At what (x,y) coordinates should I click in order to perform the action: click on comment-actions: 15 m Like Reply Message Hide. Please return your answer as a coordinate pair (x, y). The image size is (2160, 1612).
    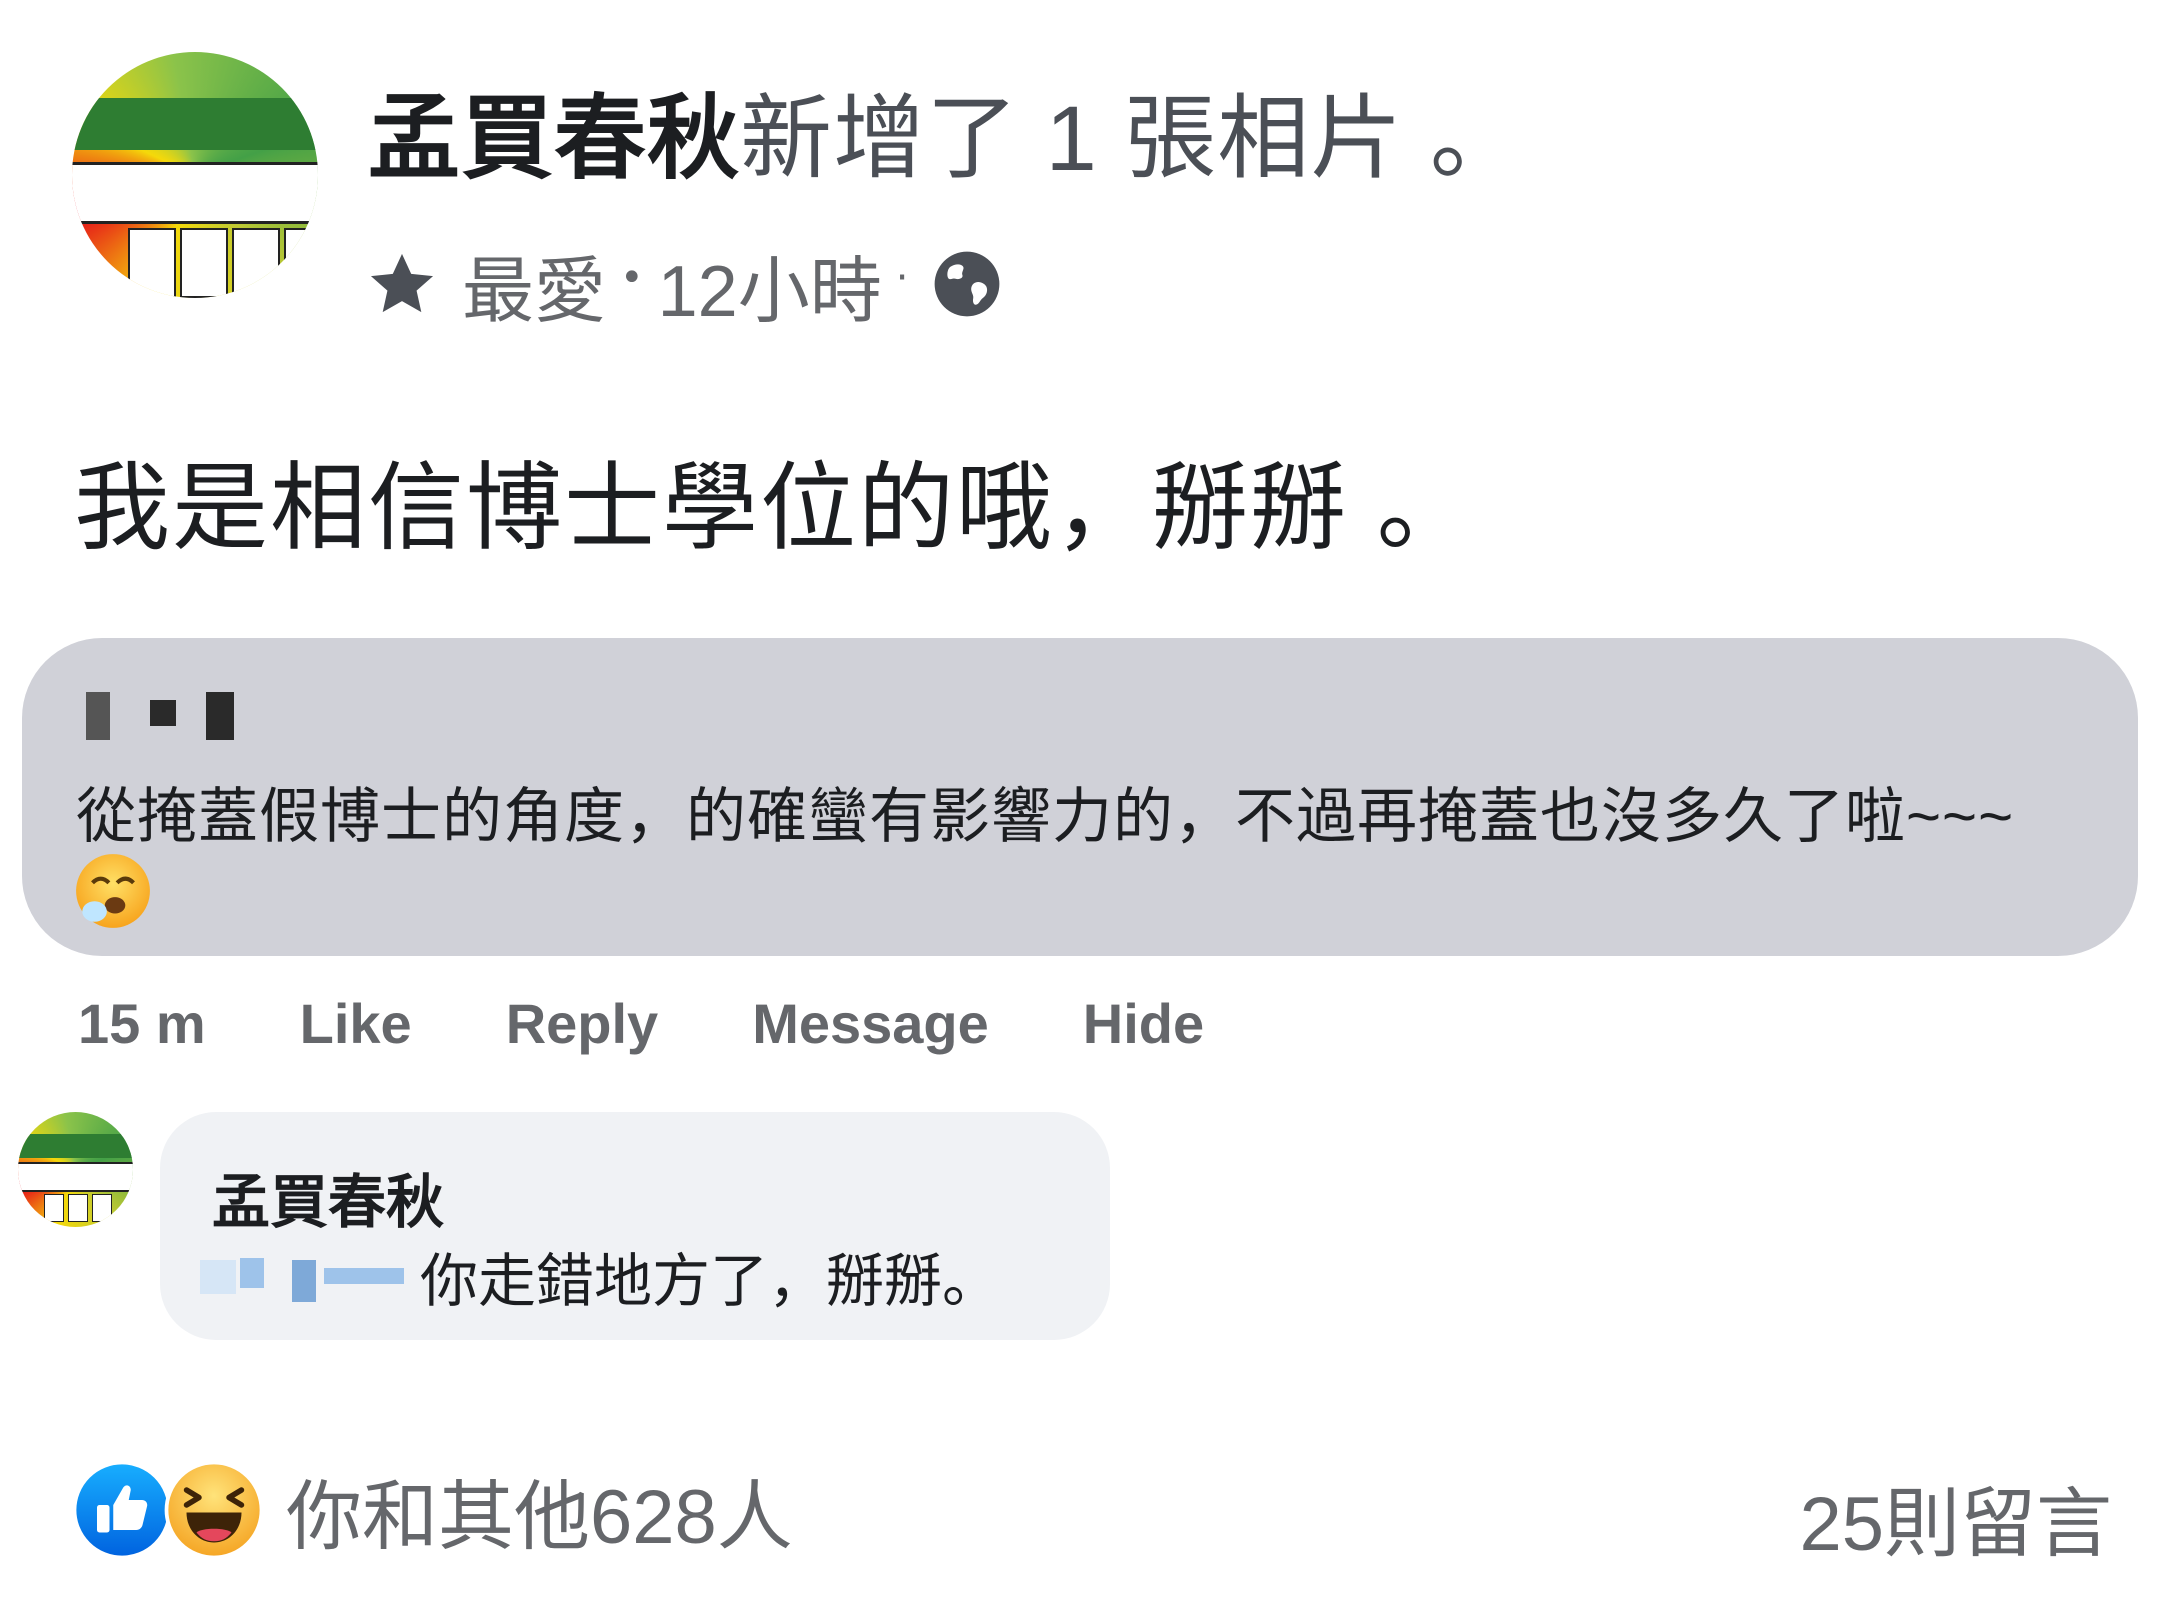
    Looking at the image, I should click on (641, 1023).